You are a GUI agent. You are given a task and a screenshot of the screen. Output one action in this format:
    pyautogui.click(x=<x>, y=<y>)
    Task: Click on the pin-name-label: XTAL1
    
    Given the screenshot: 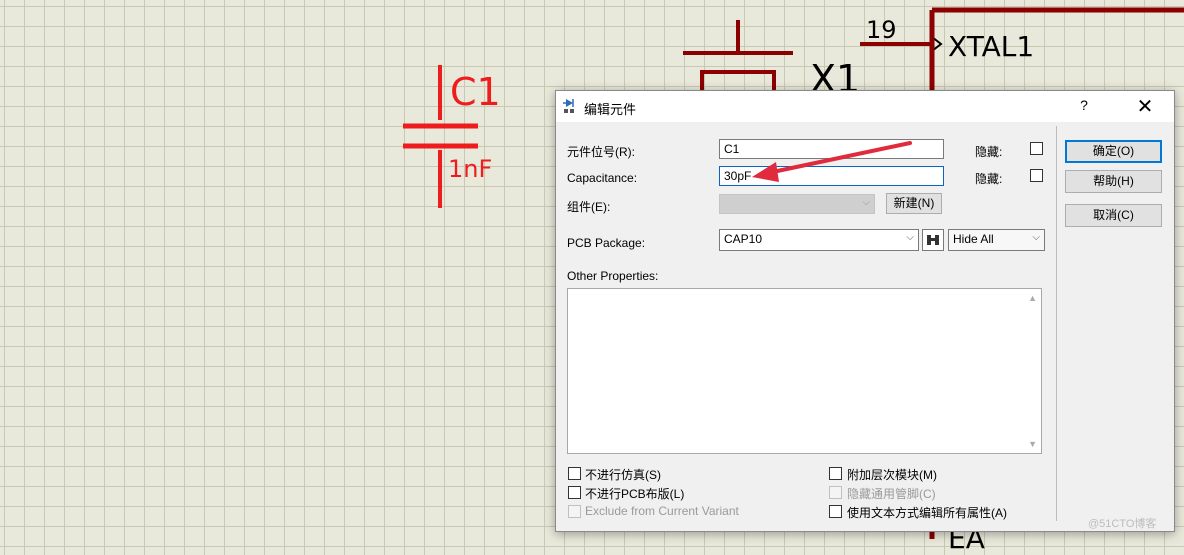 What is the action you would take?
    pyautogui.click(x=991, y=46)
    